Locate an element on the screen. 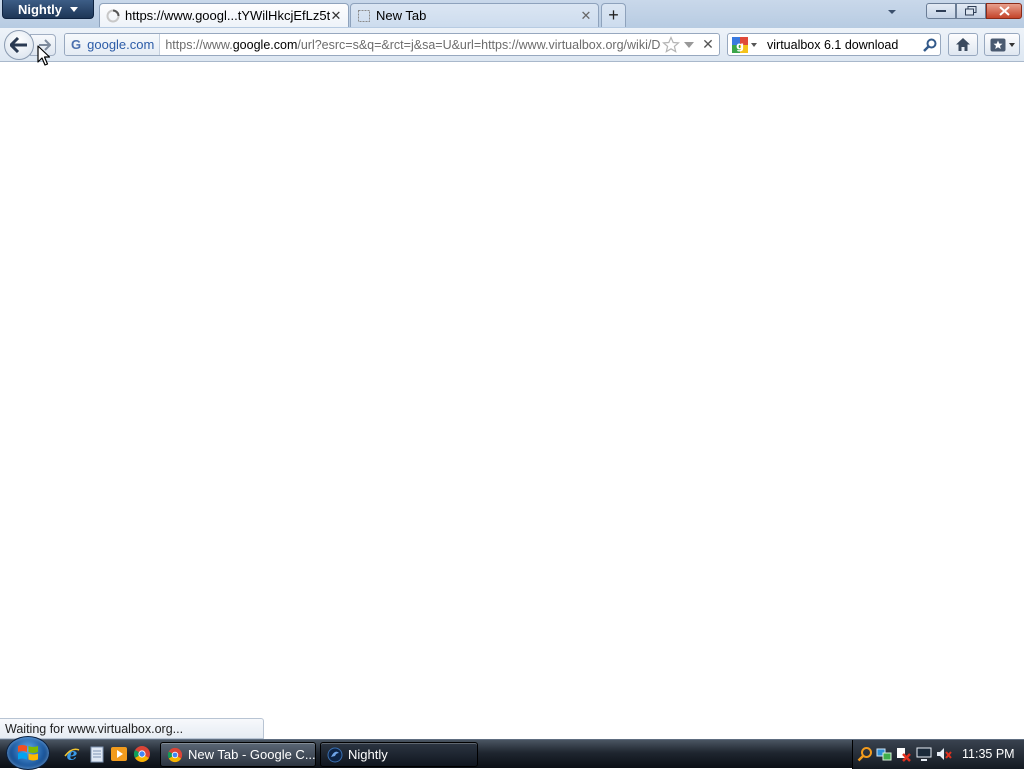  internet-explorer-icon: e is located at coordinates (72, 754).